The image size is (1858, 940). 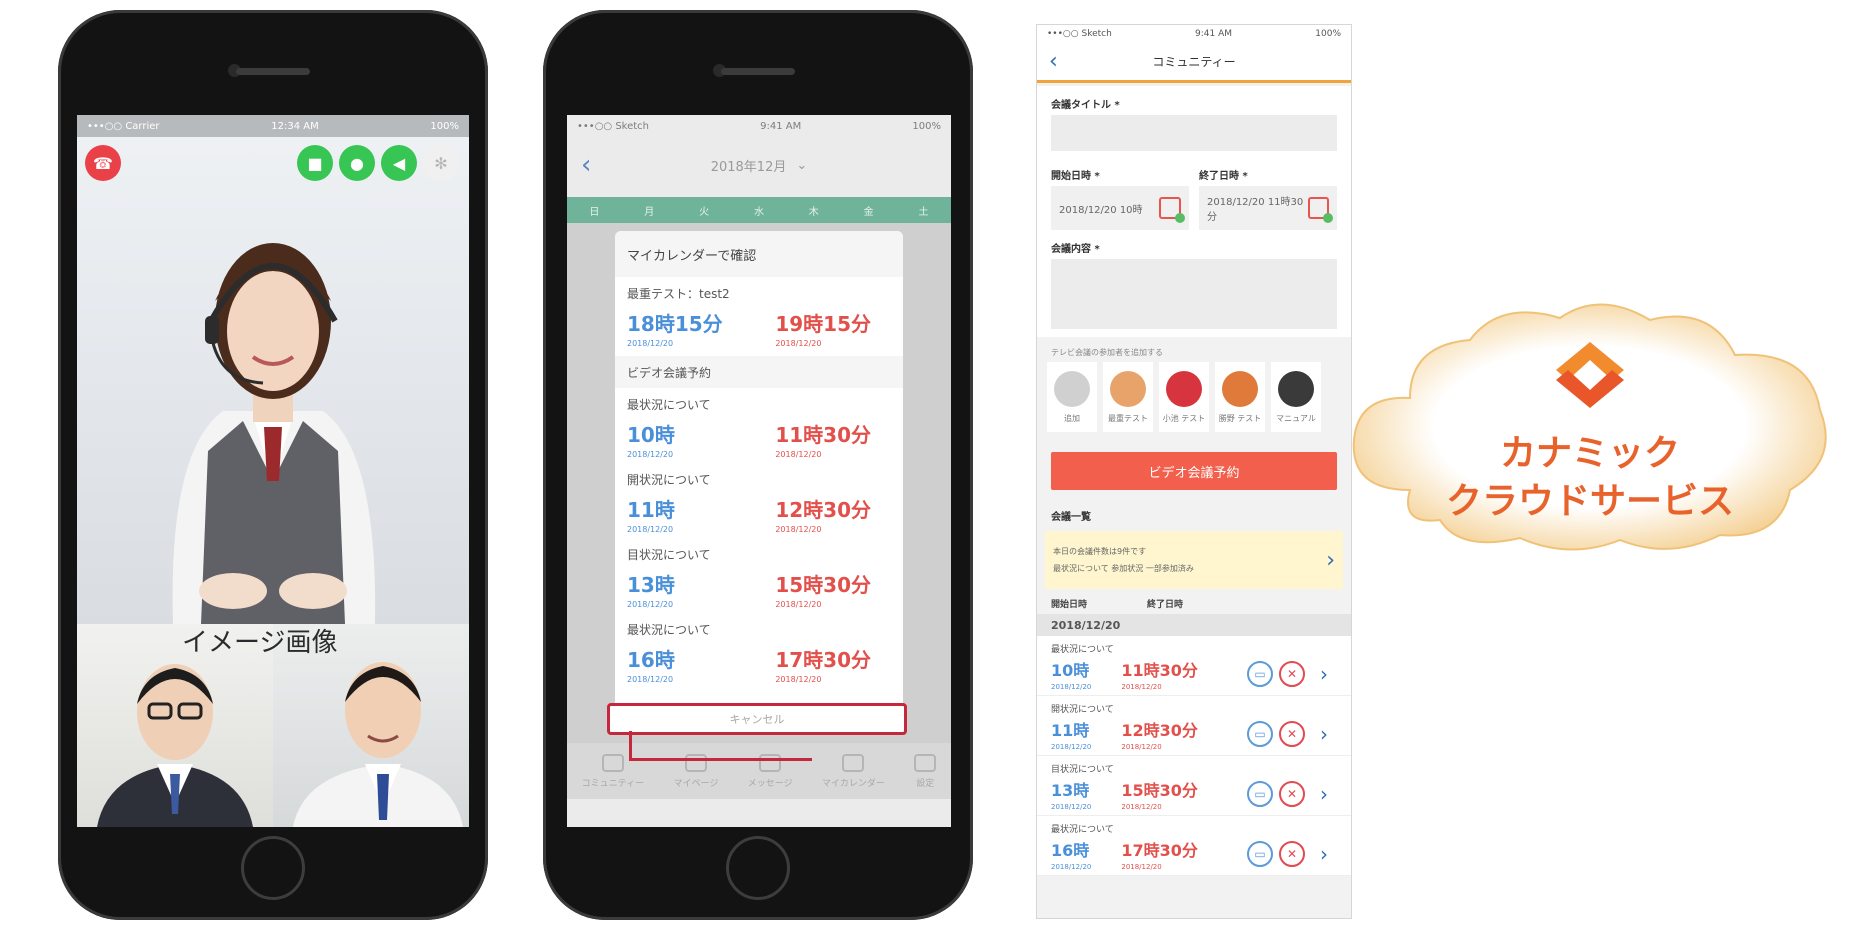 I want to click on list-column-header: 開始日時 終了日時, so click(x=1194, y=601).